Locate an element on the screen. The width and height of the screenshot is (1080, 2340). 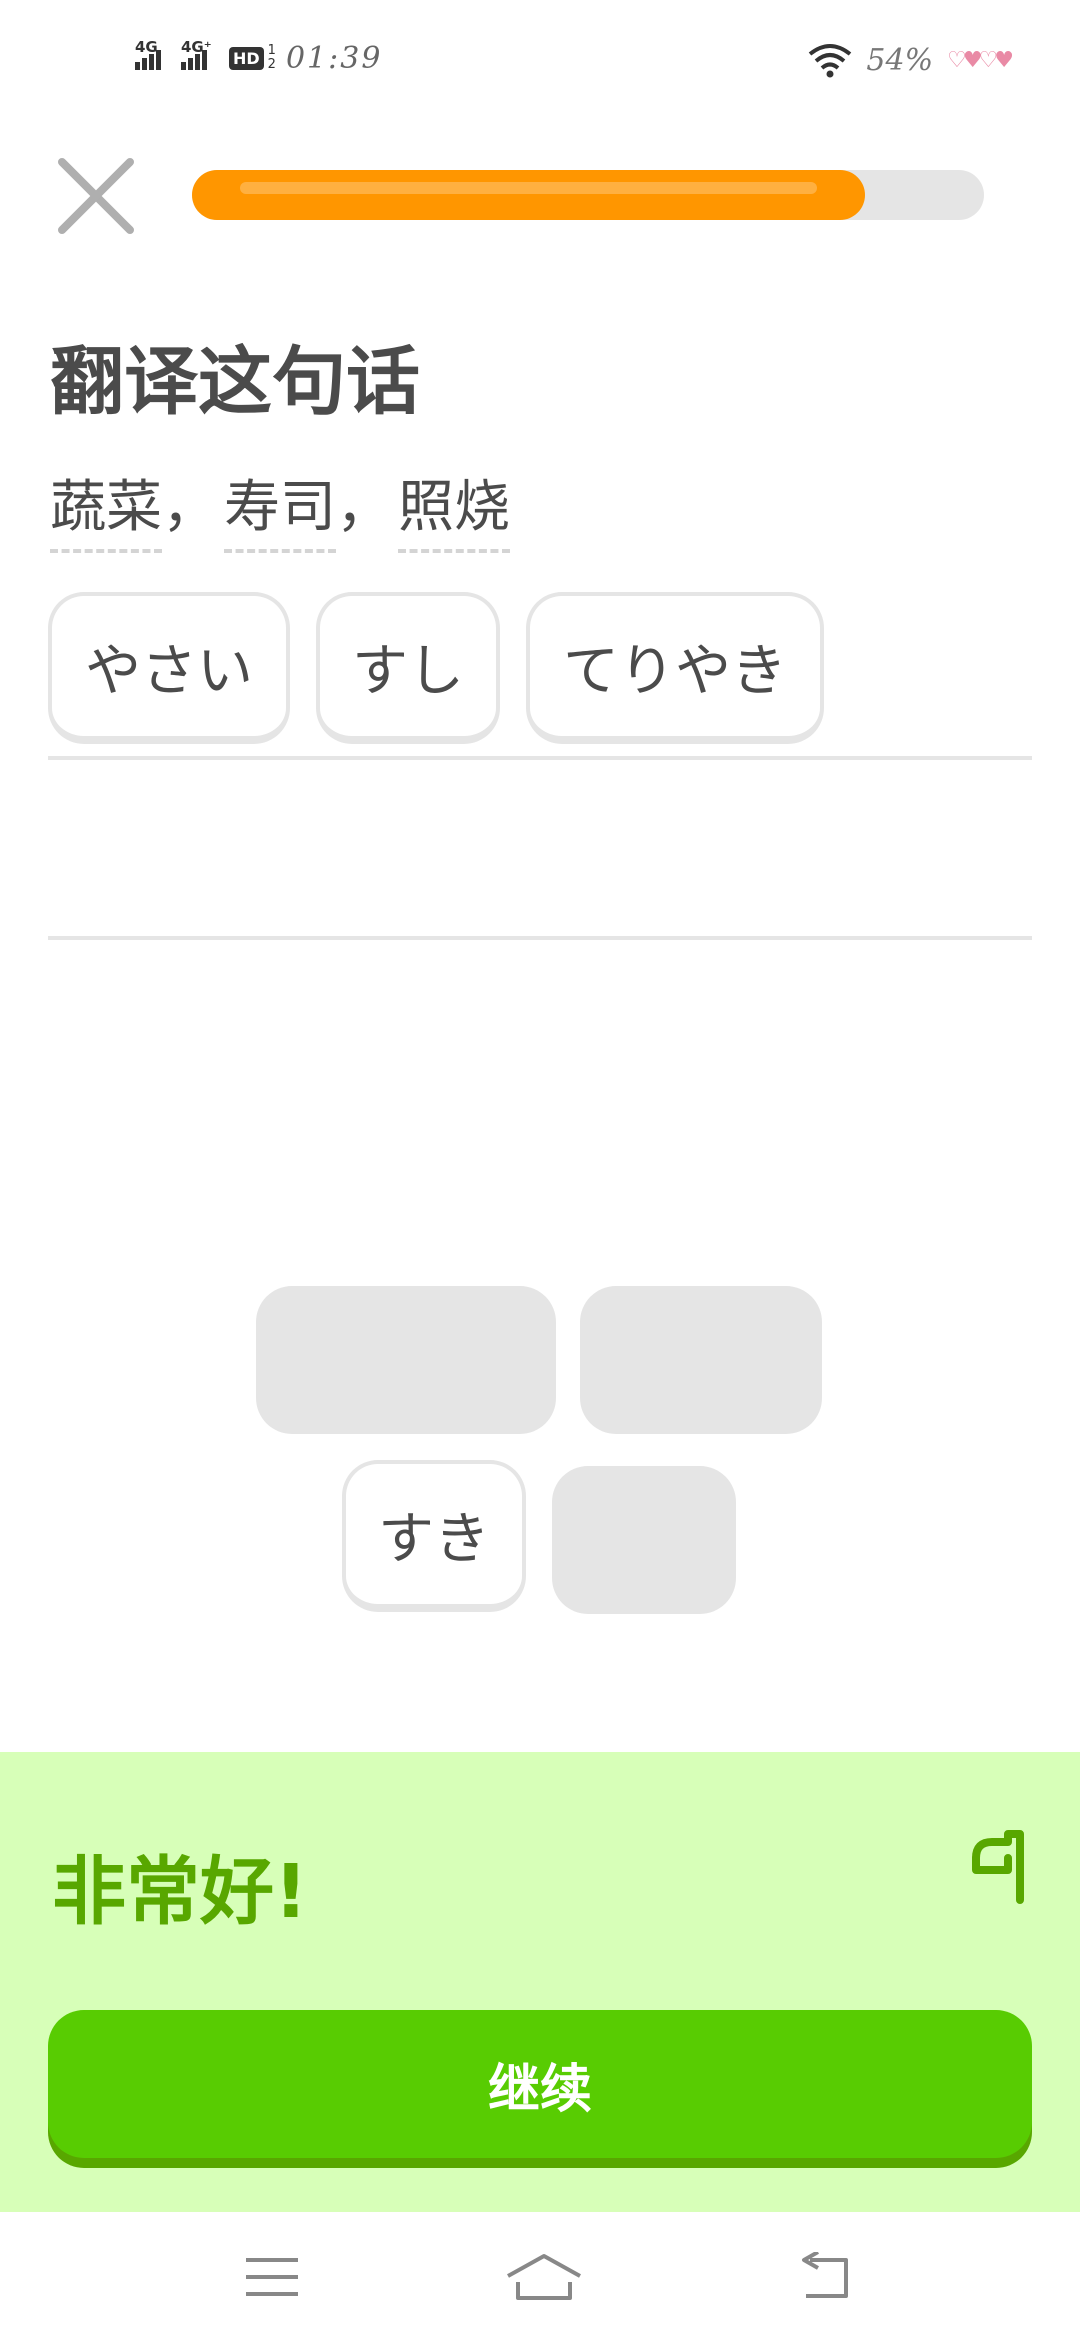
answer-chip-sushi: すし is located at coordinates (408, 668).